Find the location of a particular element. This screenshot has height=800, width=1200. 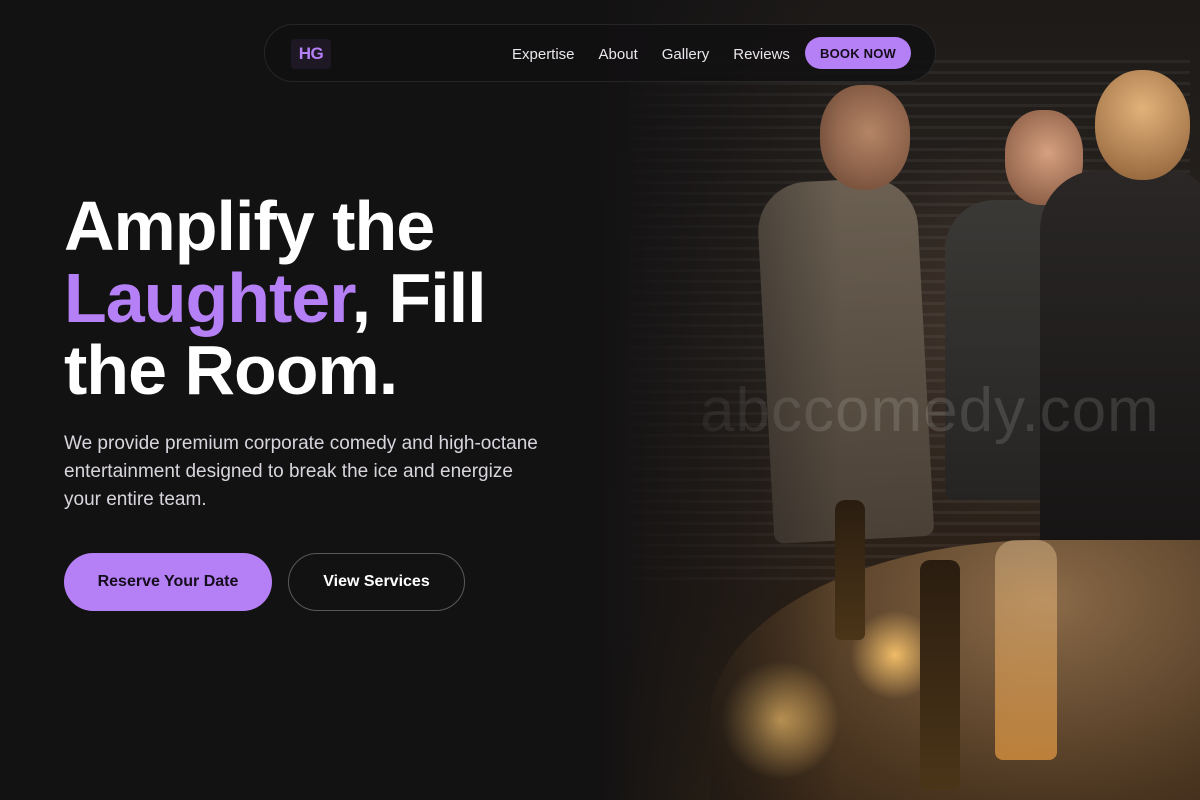

hero-title-accent: Laughter is located at coordinates (208, 298).